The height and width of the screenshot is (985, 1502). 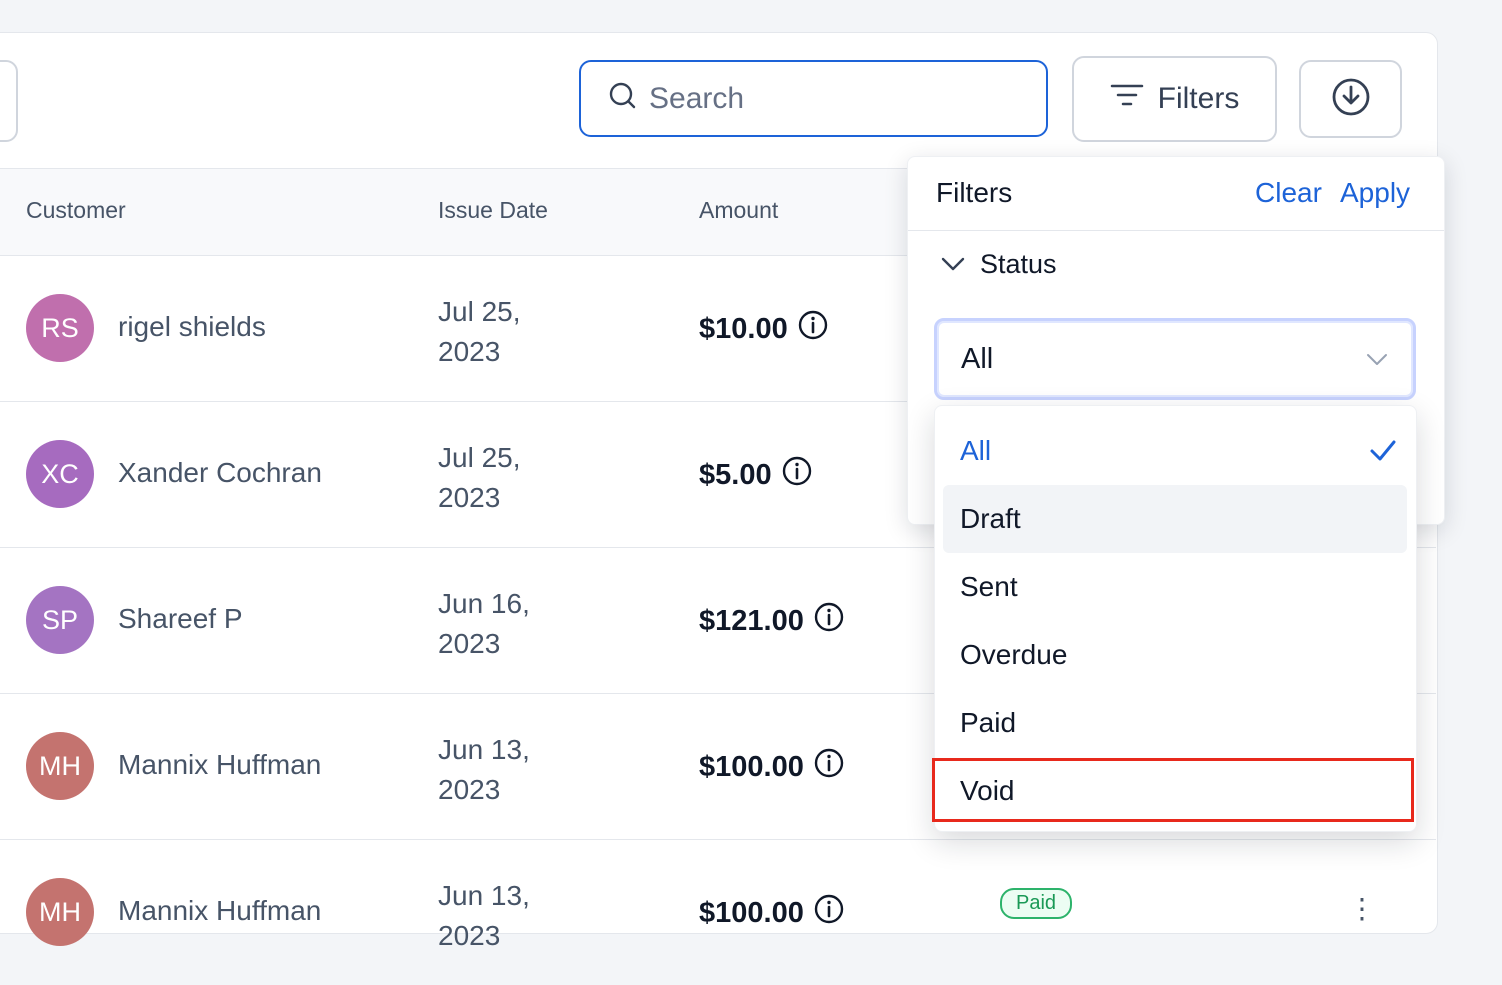 I want to click on status-options-menu: All Draft Sent Overdue Paid Void, so click(x=1175, y=618).